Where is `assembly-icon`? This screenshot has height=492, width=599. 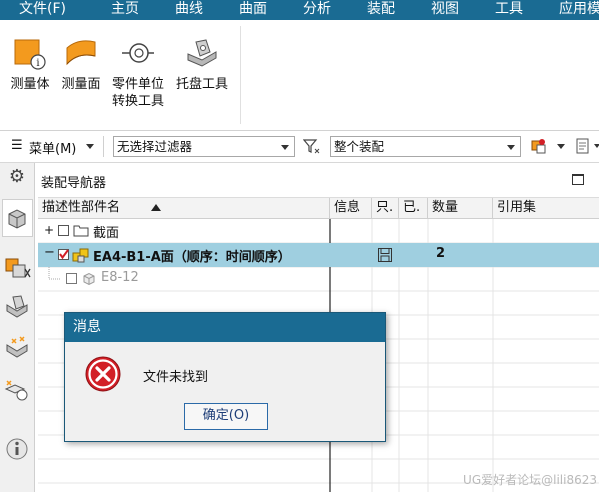
assembly-icon is located at coordinates (80, 255).